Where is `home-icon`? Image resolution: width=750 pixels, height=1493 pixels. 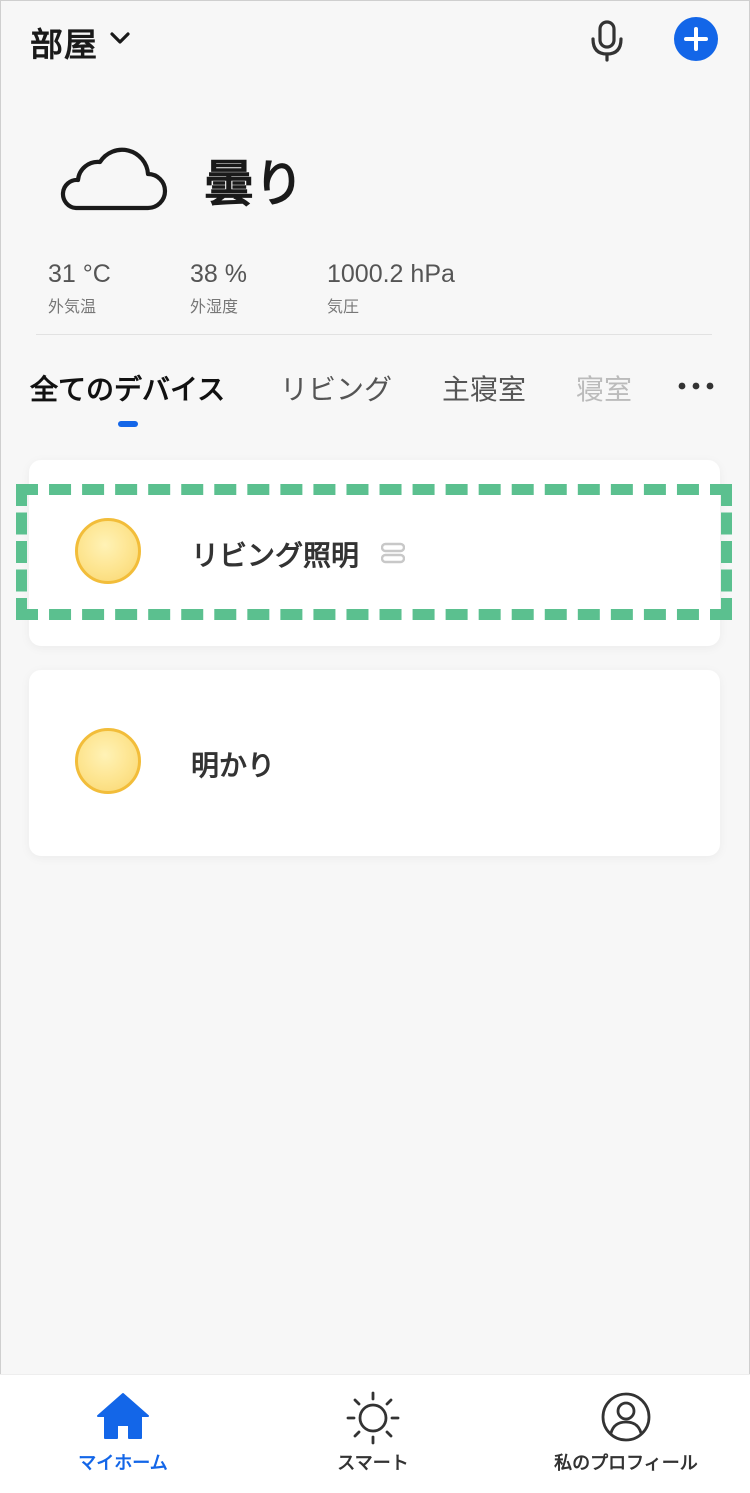
home-icon is located at coordinates (123, 1416).